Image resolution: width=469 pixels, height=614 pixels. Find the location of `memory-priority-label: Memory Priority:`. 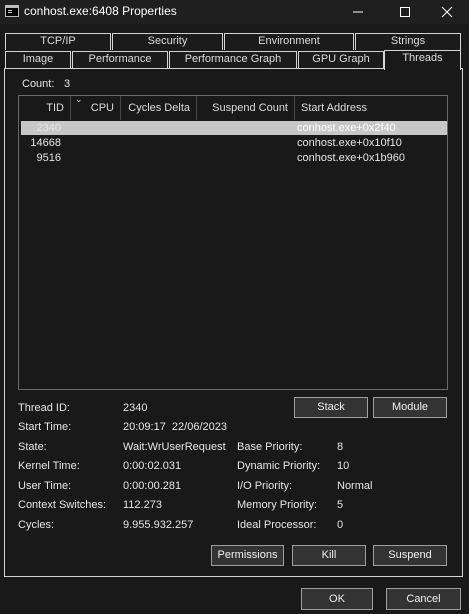

memory-priority-label: Memory Priority: is located at coordinates (277, 505).